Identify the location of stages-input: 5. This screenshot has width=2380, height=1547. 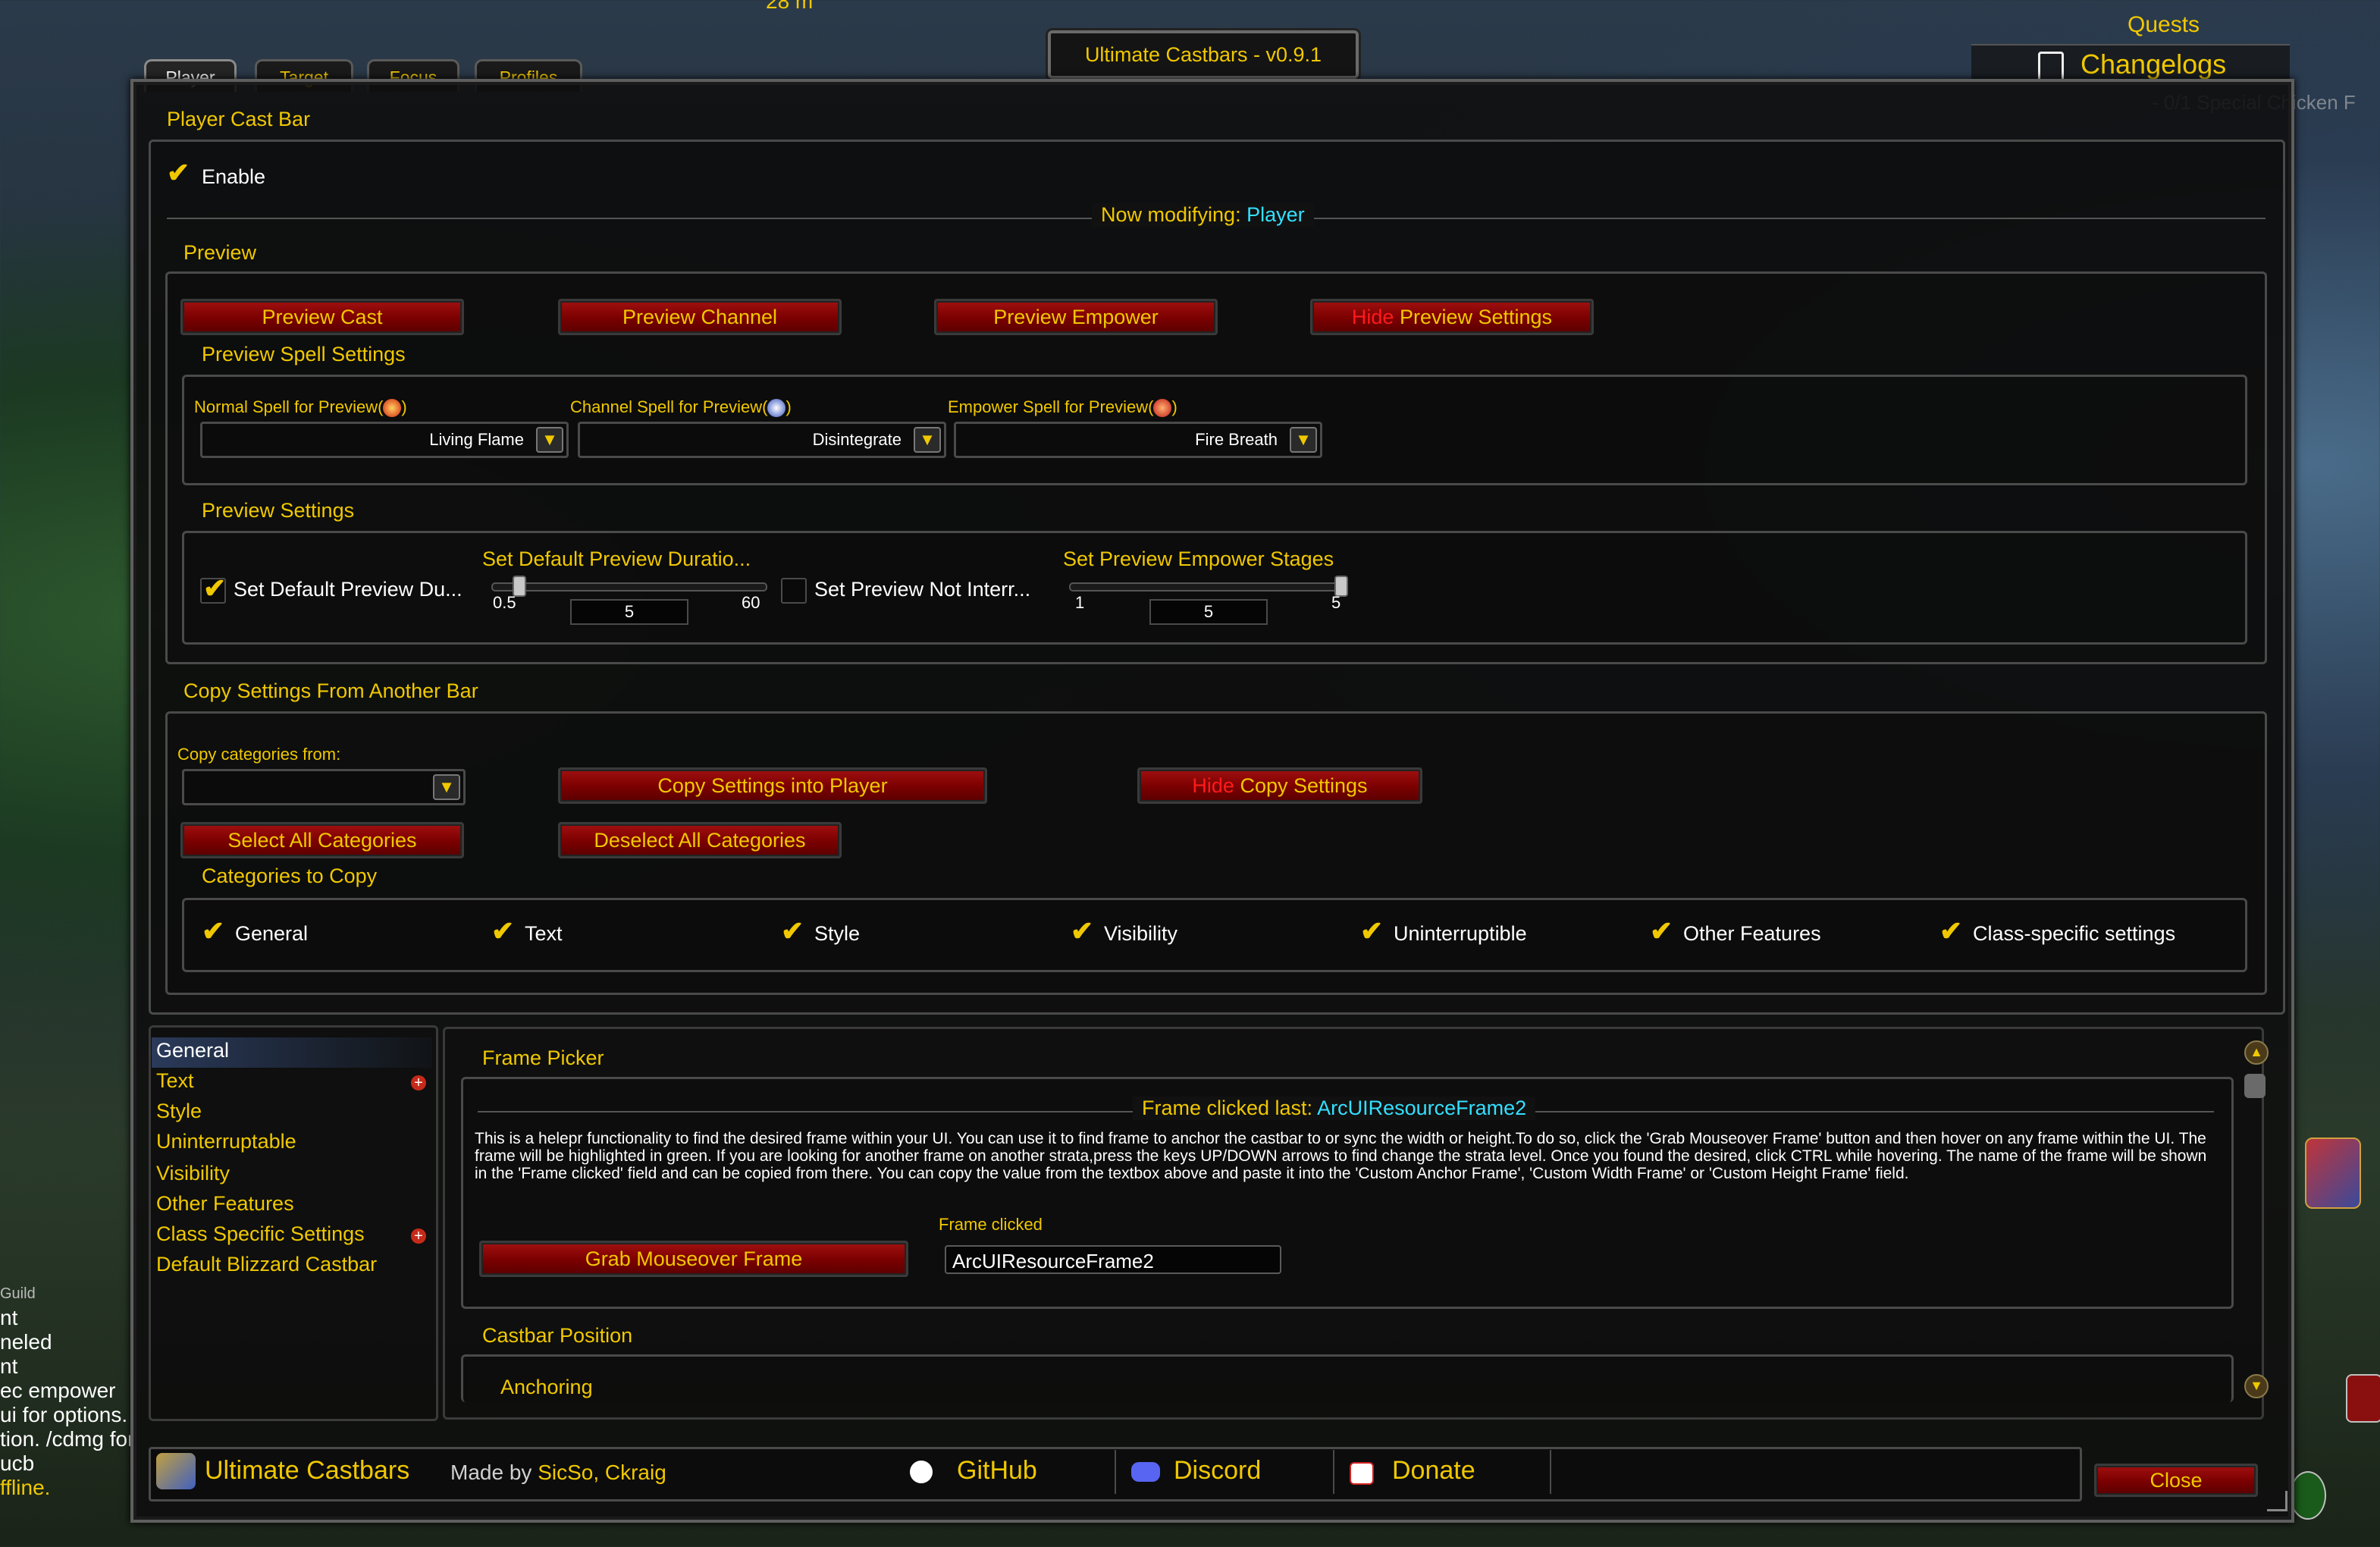
(1208, 612).